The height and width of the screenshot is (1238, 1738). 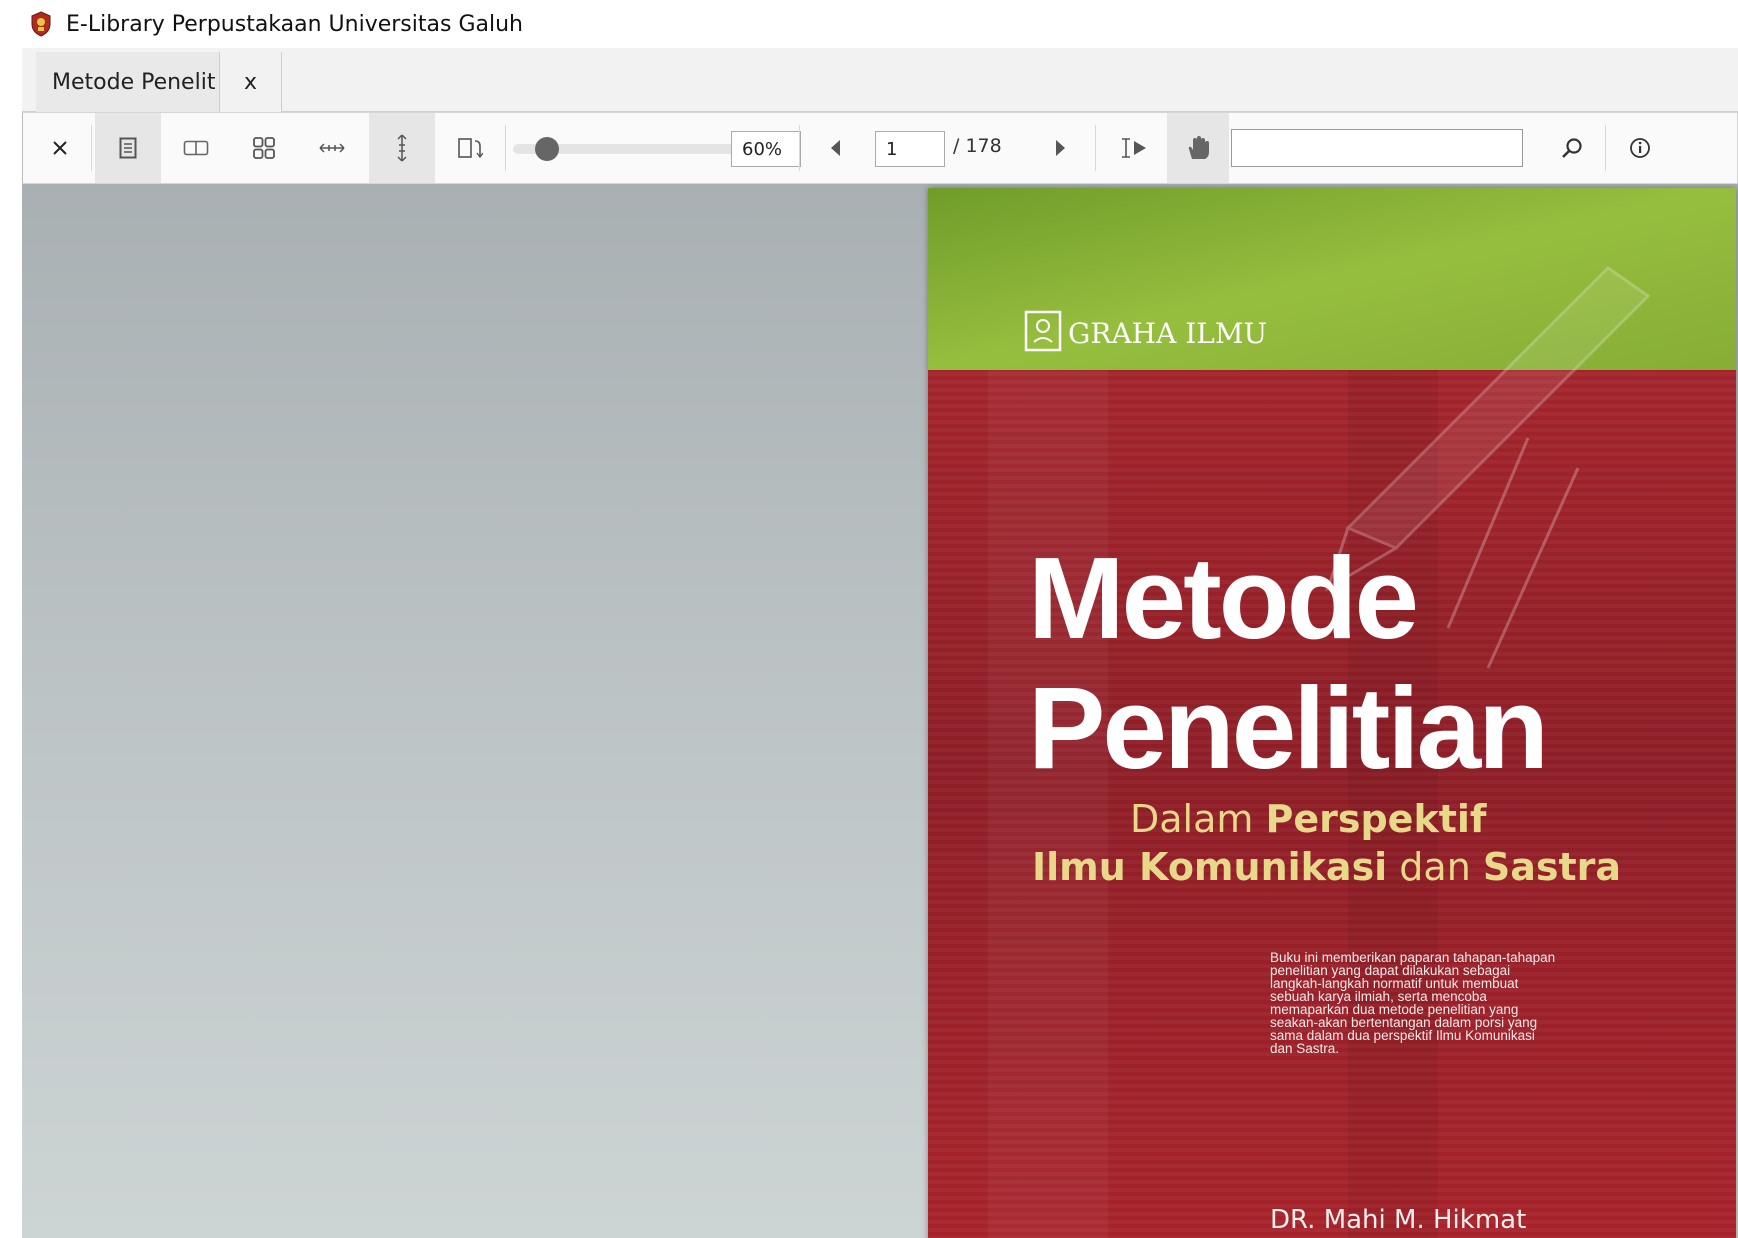 I want to click on pan-tool-button, so click(x=1198, y=148).